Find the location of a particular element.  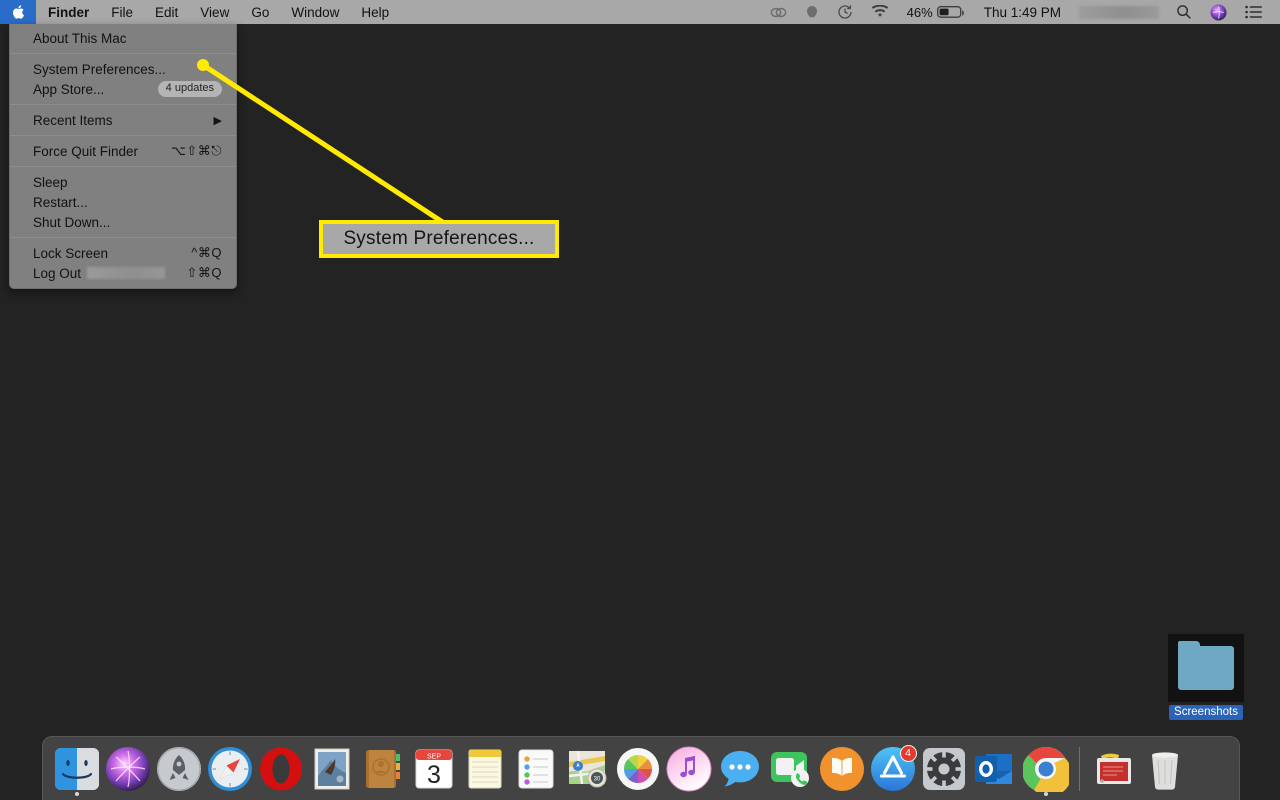

menu-bar-app-name: Finder is located at coordinates (68, 12).